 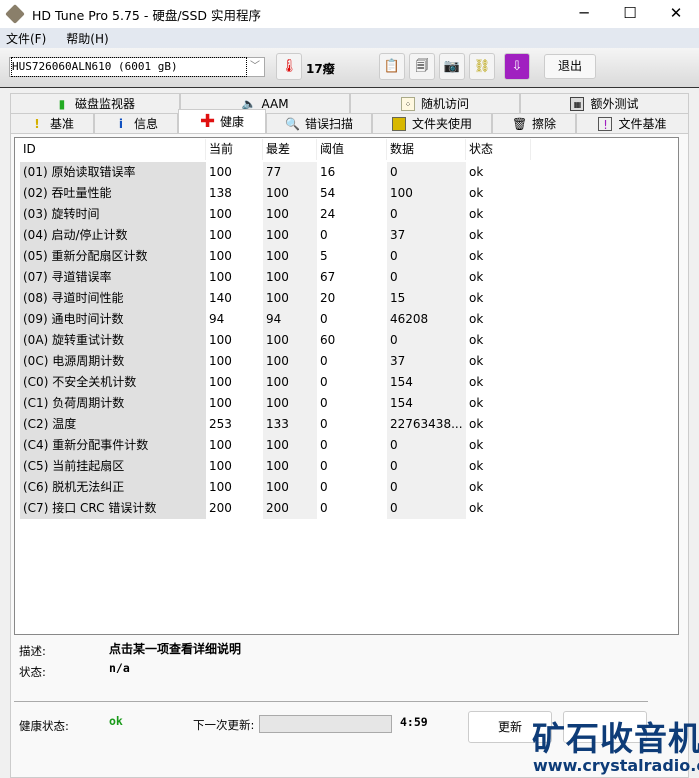 I want to click on tab-label: 额外测试, so click(x=614, y=104).